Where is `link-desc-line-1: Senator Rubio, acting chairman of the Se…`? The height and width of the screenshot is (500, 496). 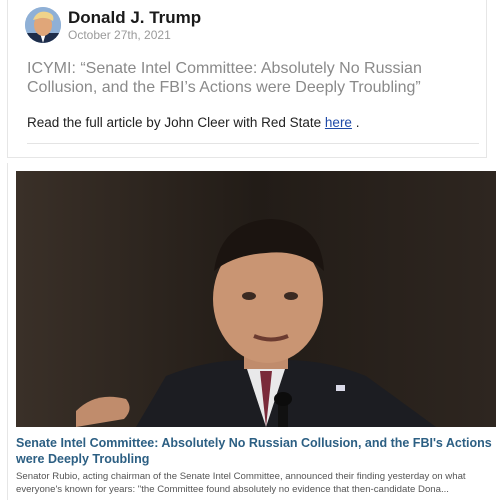 link-desc-line-1: Senator Rubio, acting chairman of the Se… is located at coordinates (241, 476).